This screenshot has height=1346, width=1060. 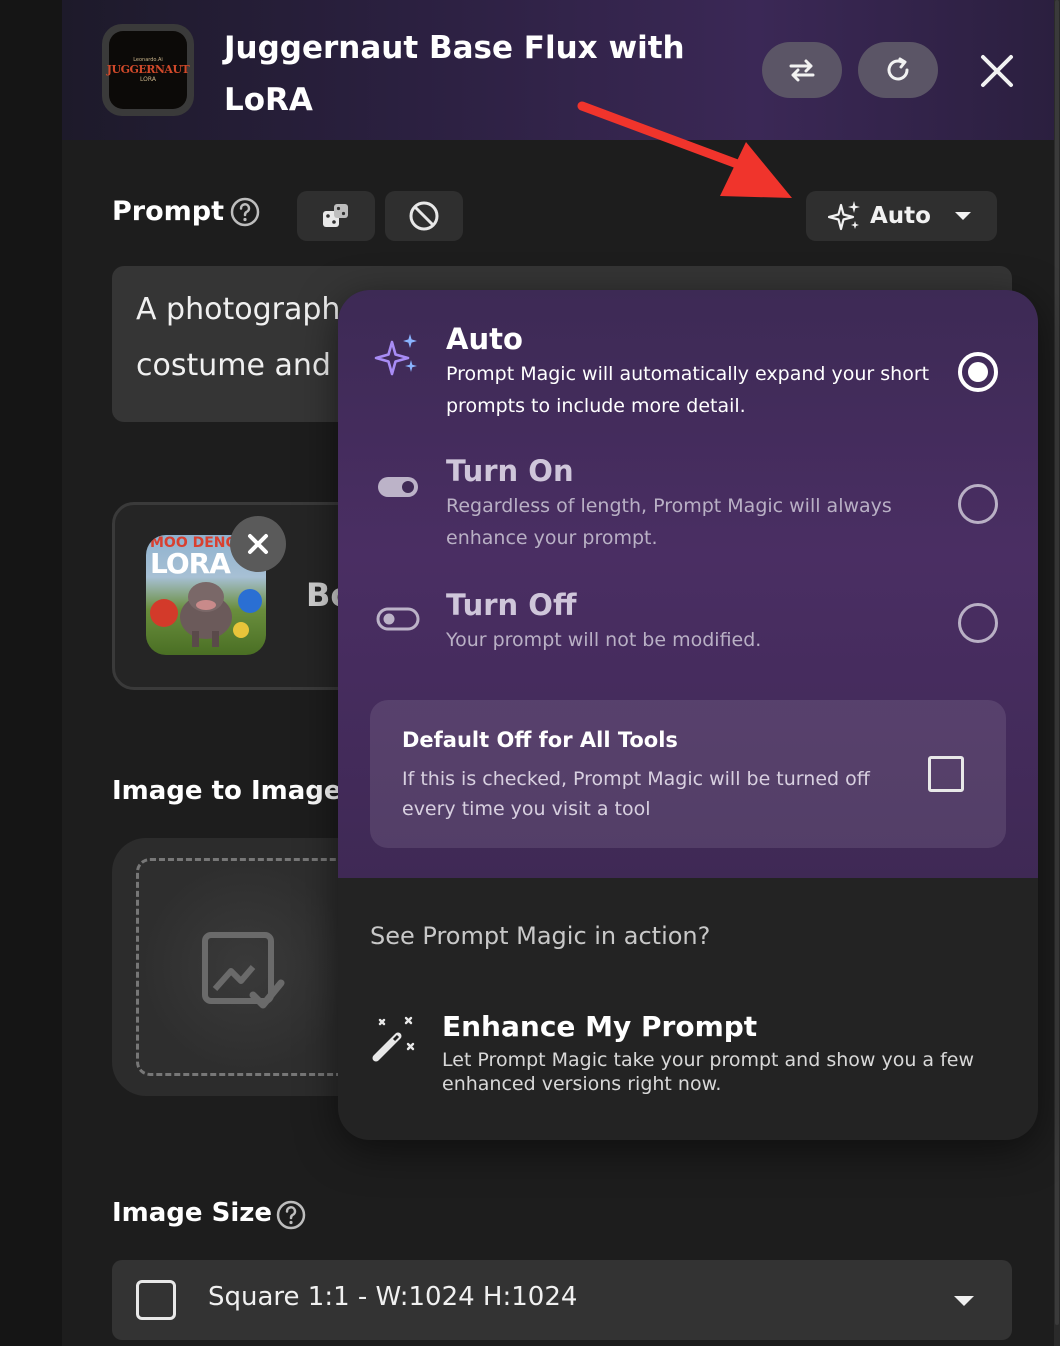 What do you see at coordinates (156, 1300) in the screenshot?
I see `aspect-square-icon` at bounding box center [156, 1300].